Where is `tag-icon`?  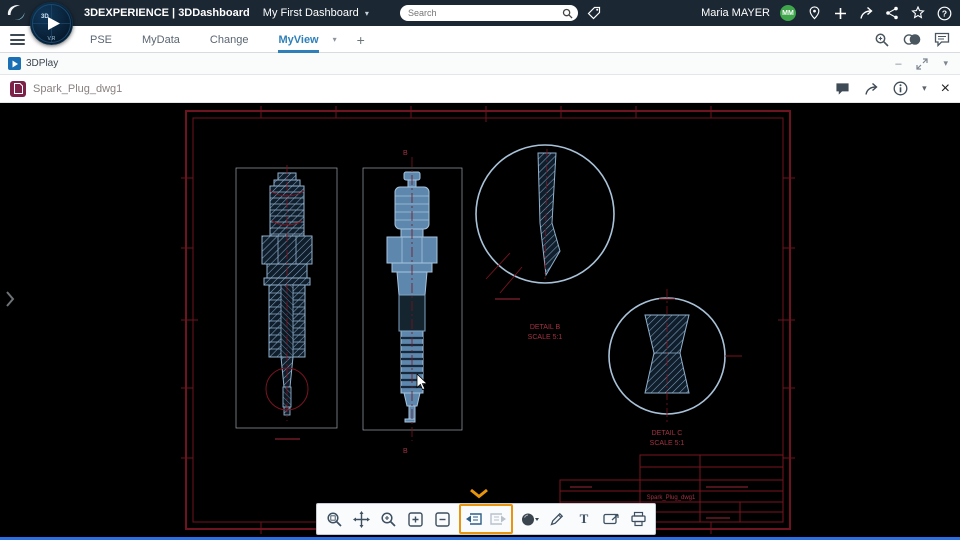
tag-icon is located at coordinates (594, 15).